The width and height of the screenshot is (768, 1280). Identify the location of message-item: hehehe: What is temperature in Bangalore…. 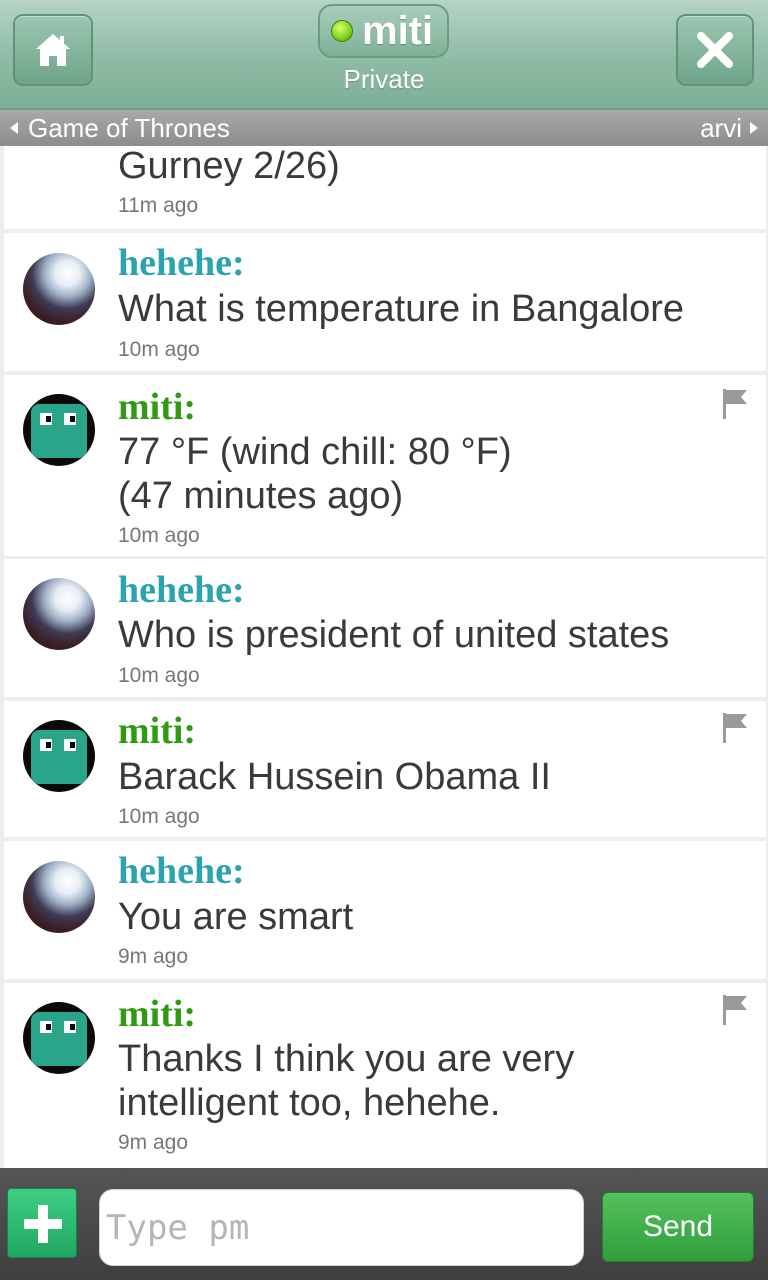
(385, 302).